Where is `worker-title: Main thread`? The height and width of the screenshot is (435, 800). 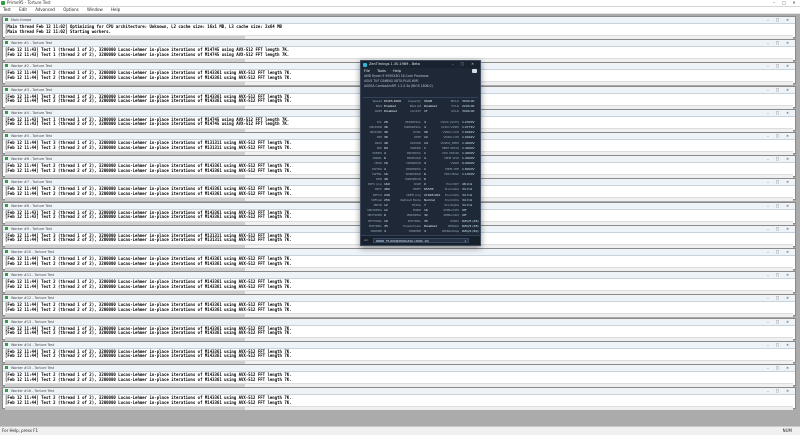
worker-title: Main thread is located at coordinates (21, 20).